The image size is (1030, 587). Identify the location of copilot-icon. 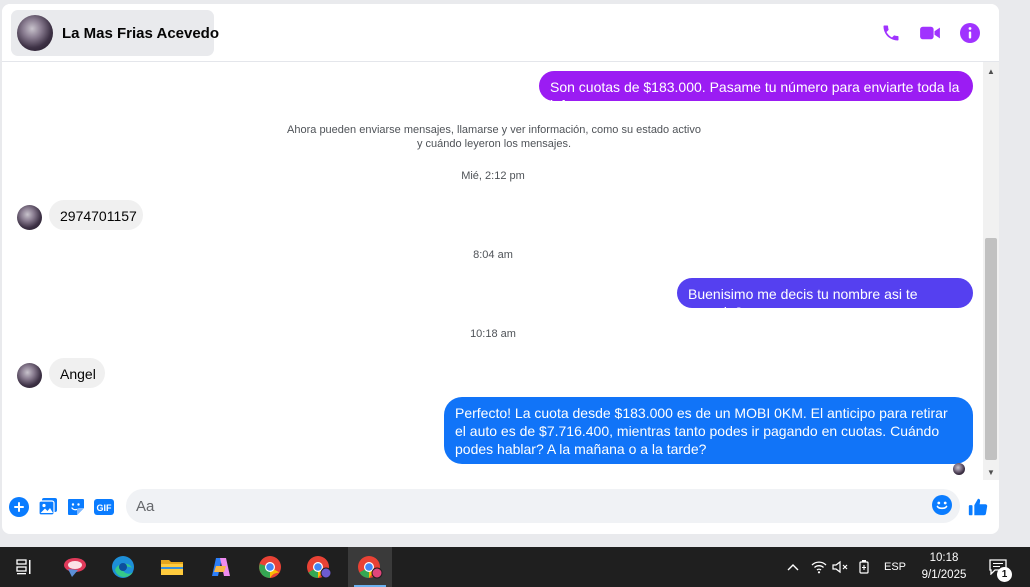
(221, 567).